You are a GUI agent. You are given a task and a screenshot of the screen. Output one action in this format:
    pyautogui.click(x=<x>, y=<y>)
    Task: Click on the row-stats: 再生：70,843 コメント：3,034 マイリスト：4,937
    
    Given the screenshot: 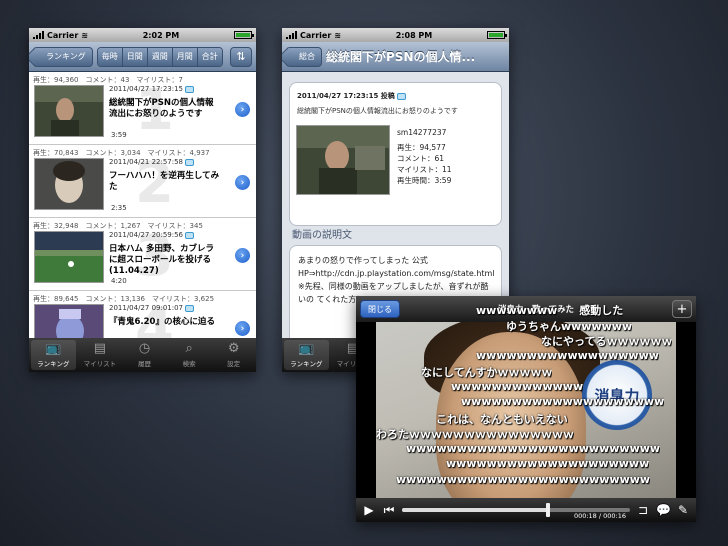 What is the action you would take?
    pyautogui.click(x=121, y=153)
    